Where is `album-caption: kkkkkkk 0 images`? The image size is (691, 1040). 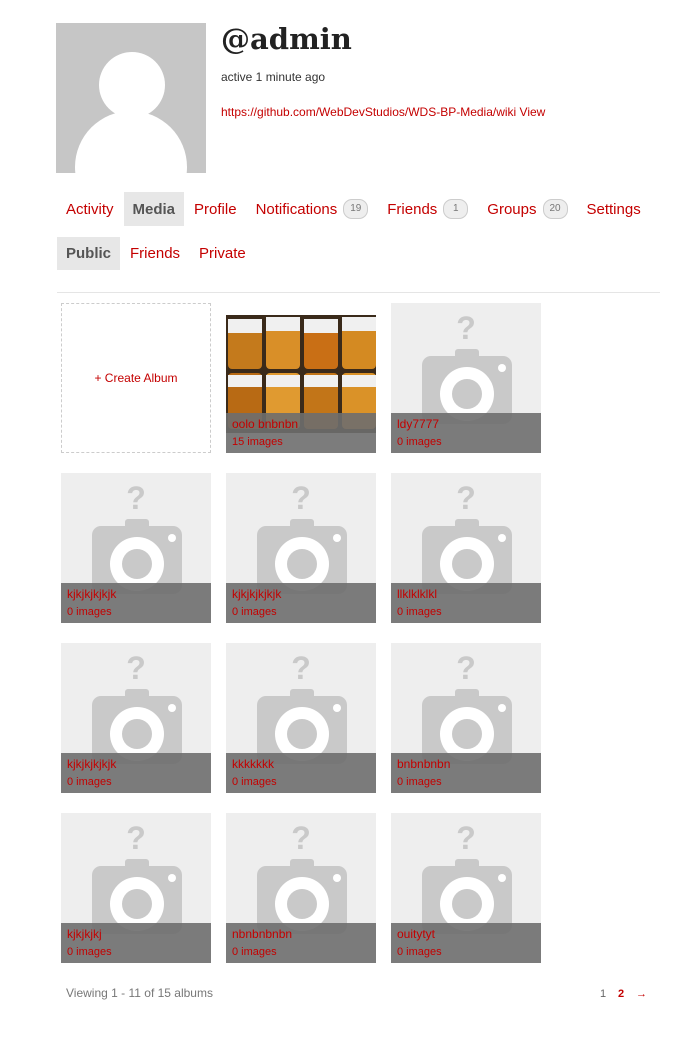 album-caption: kkkkkkk 0 images is located at coordinates (301, 773).